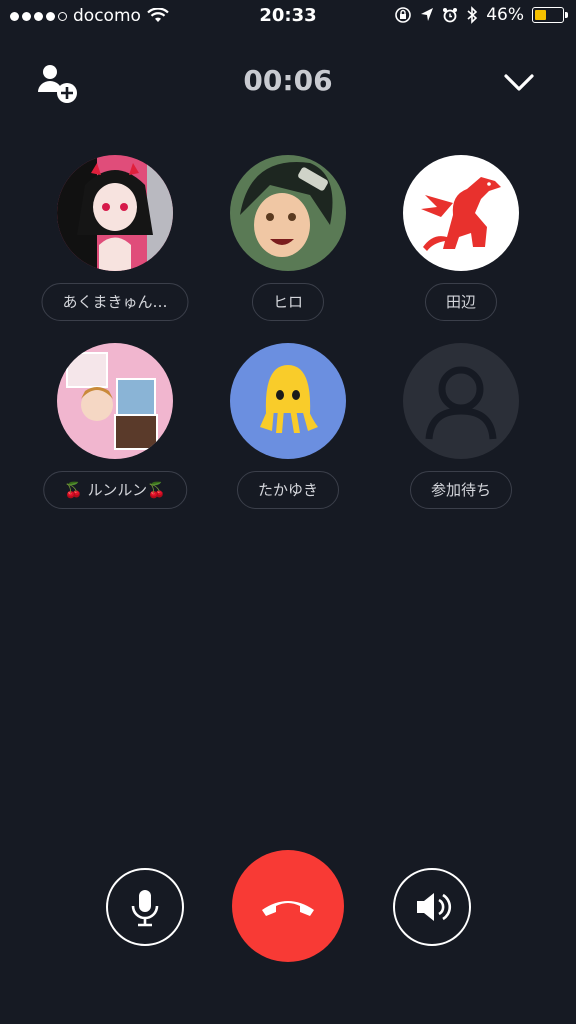 This screenshot has height=1024, width=576. What do you see at coordinates (540, 15) in the screenshot?
I see `battery-level` at bounding box center [540, 15].